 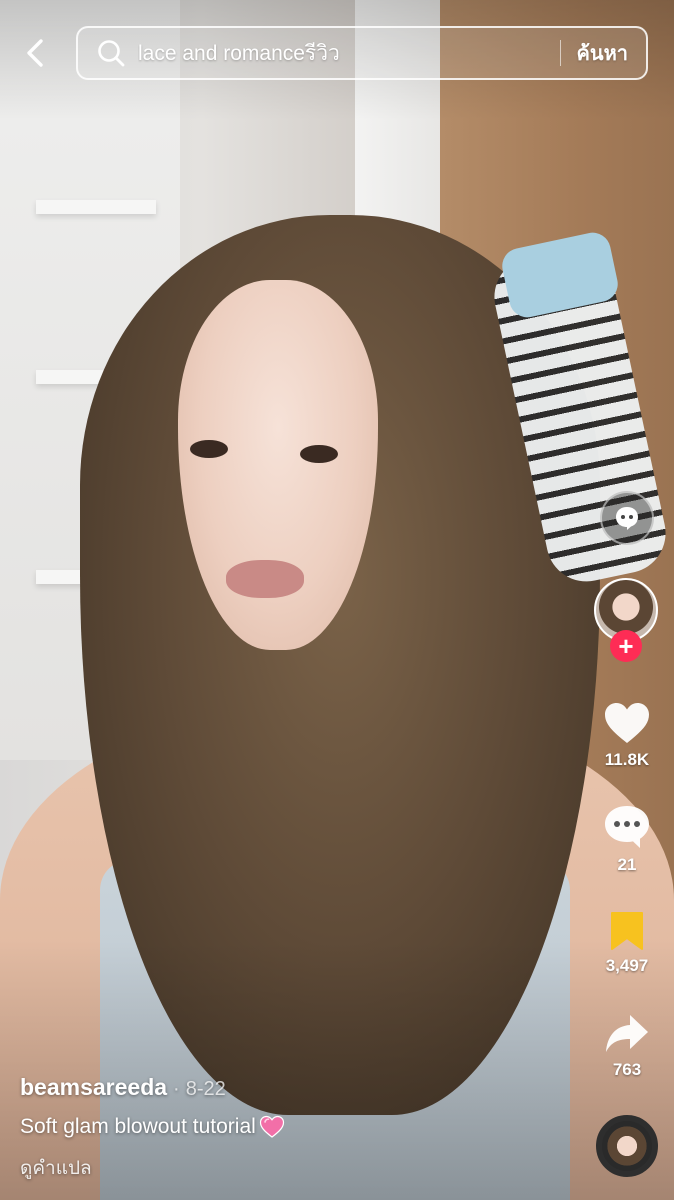 I want to click on video-description: Soft glam blowout tutorial, so click(x=290, y=1127).